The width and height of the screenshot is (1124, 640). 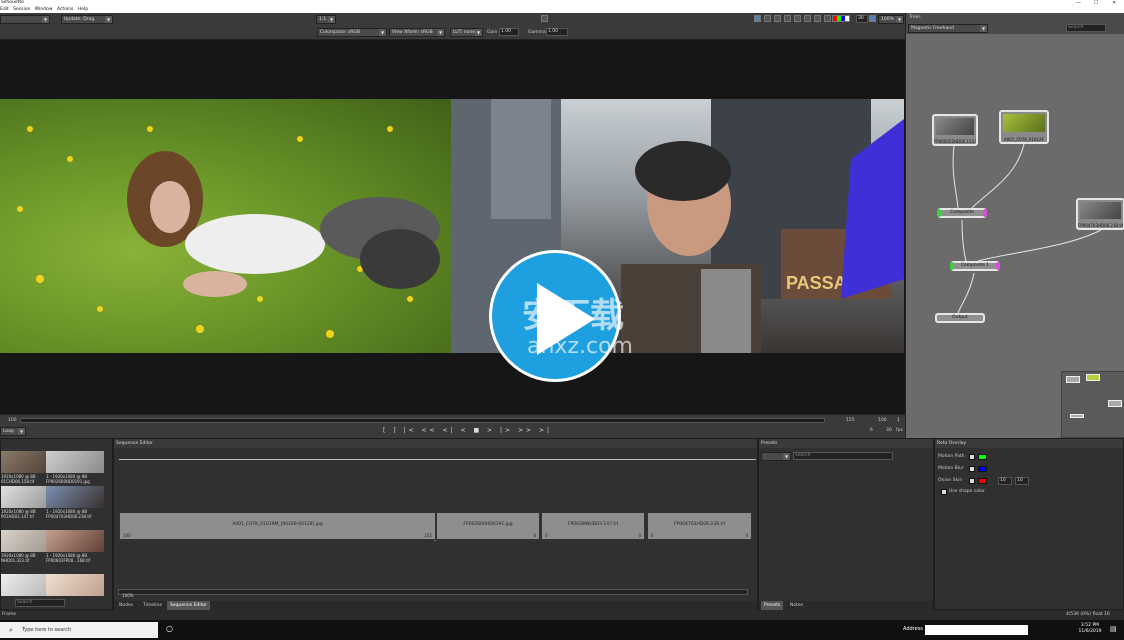 What do you see at coordinates (827, 18) in the screenshot?
I see `lock-icon` at bounding box center [827, 18].